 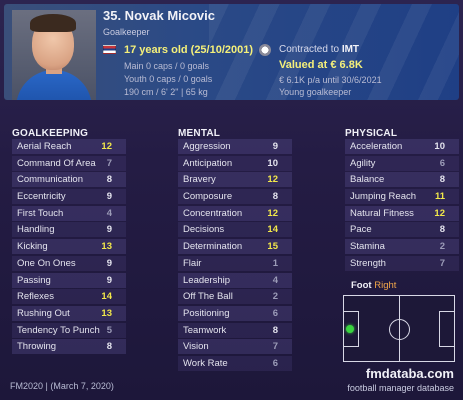 What do you see at coordinates (402, 264) in the screenshot?
I see `attribute-row: Strength 7` at bounding box center [402, 264].